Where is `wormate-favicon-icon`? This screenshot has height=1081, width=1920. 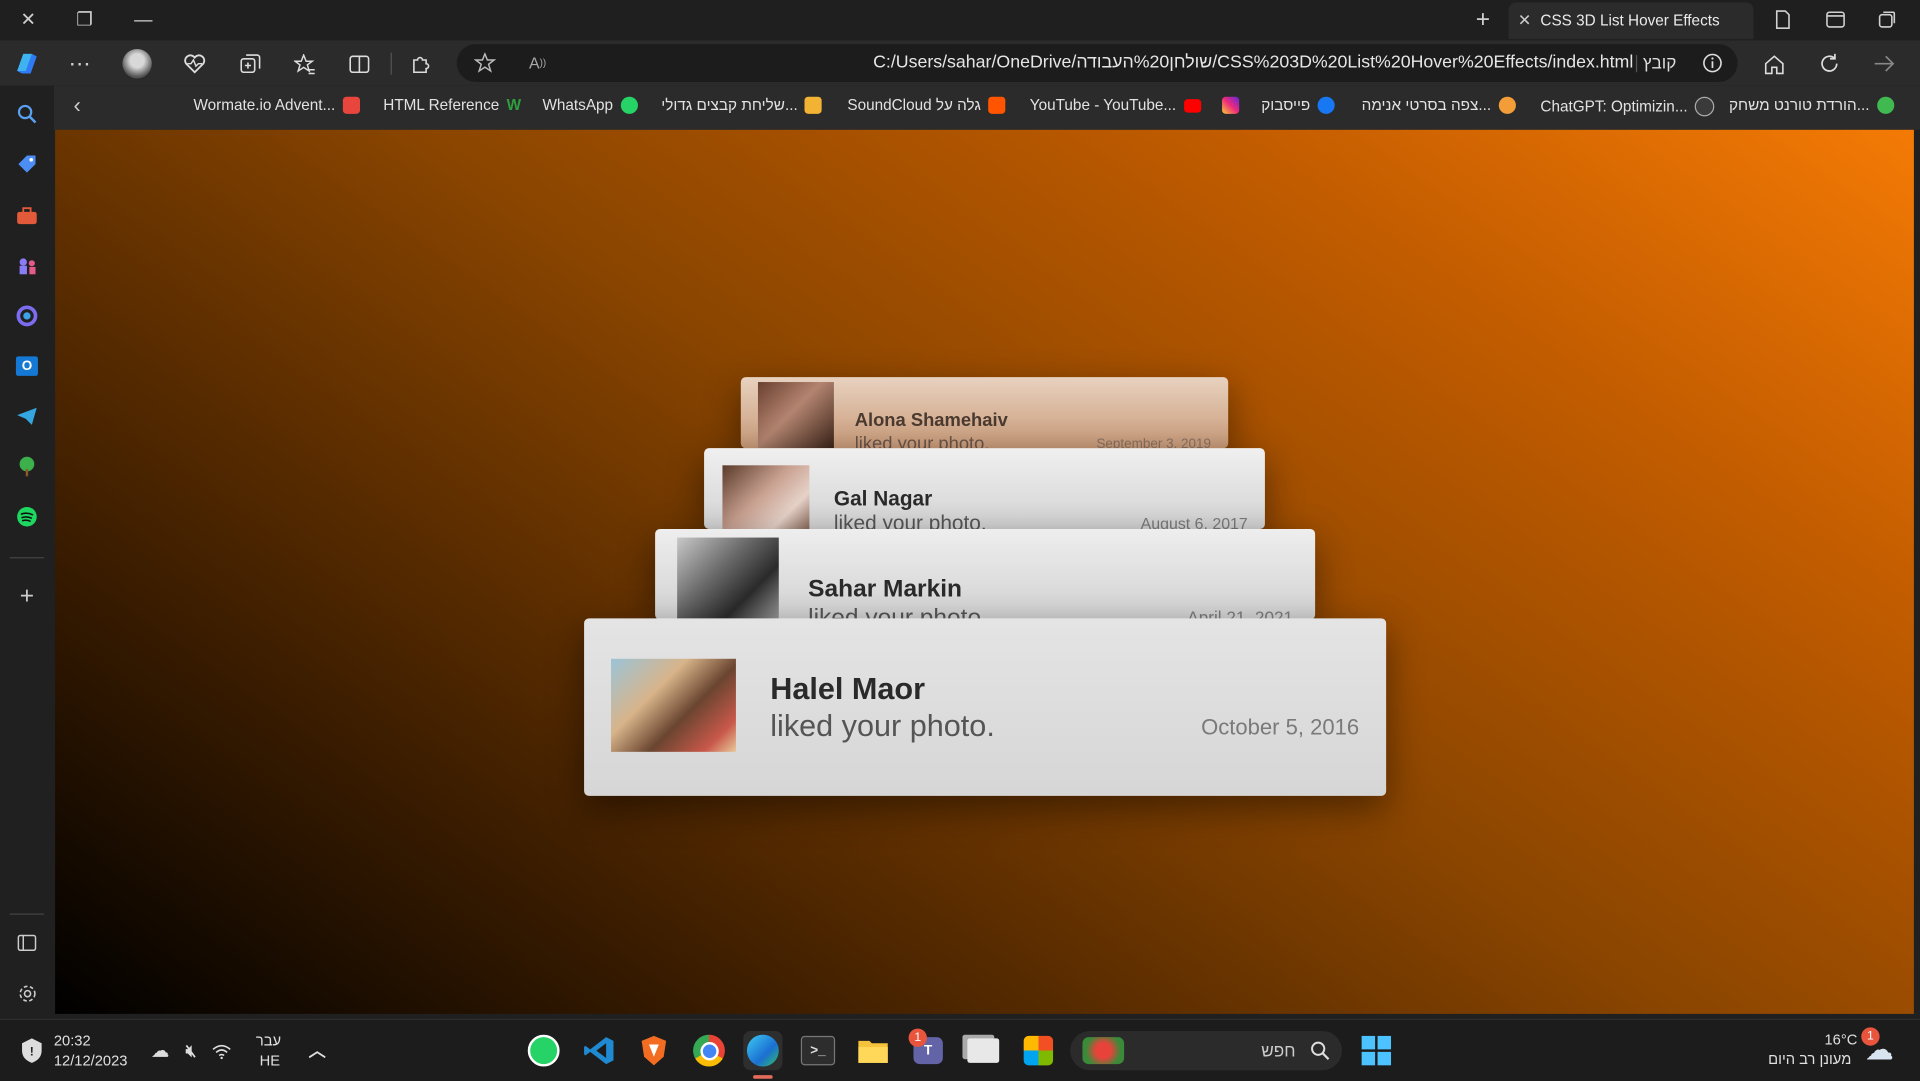 wormate-favicon-icon is located at coordinates (351, 105).